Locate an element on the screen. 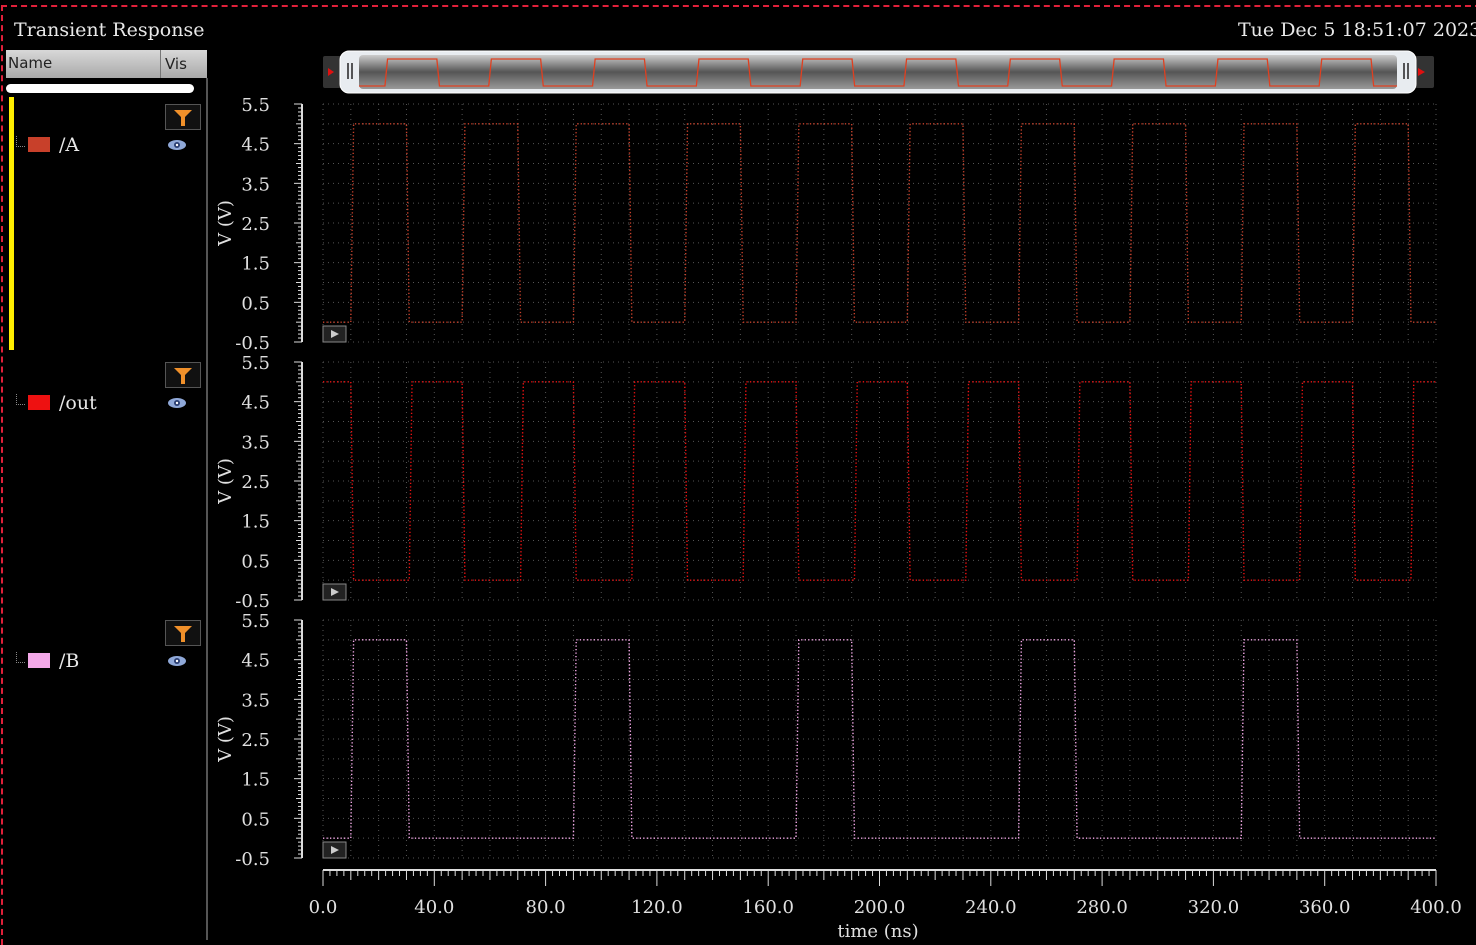 The image size is (1476, 945). x-tick-label: 40.0 is located at coordinates (434, 907).